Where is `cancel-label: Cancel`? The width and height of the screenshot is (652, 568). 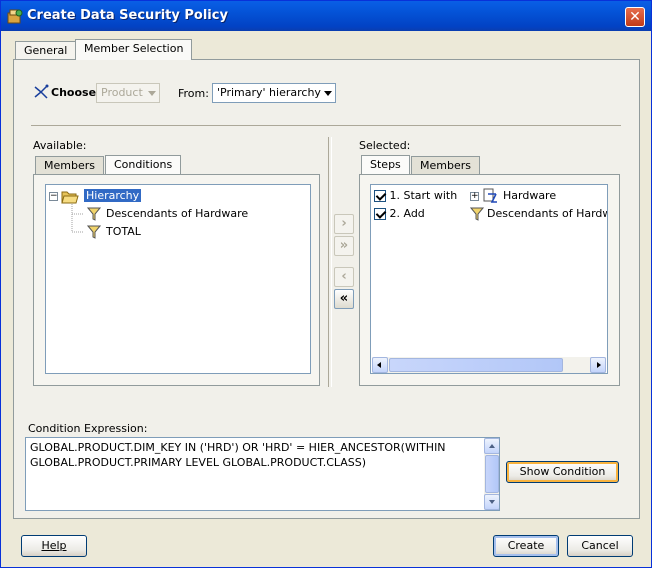 cancel-label: Cancel is located at coordinates (600, 545).